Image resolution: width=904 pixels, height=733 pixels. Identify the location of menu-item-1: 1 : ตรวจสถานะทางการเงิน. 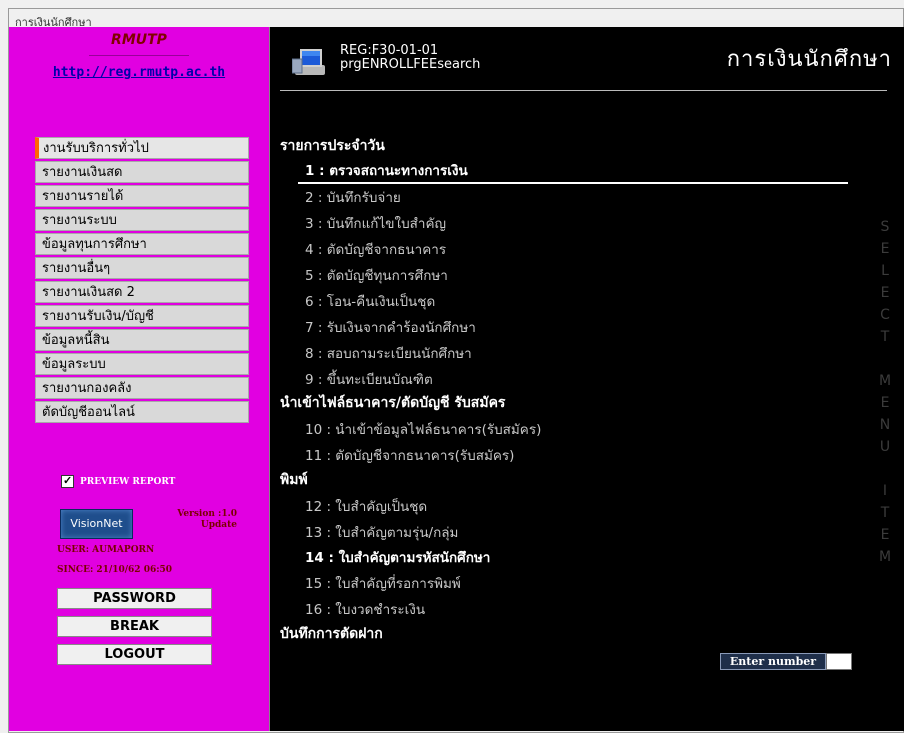
(386, 170).